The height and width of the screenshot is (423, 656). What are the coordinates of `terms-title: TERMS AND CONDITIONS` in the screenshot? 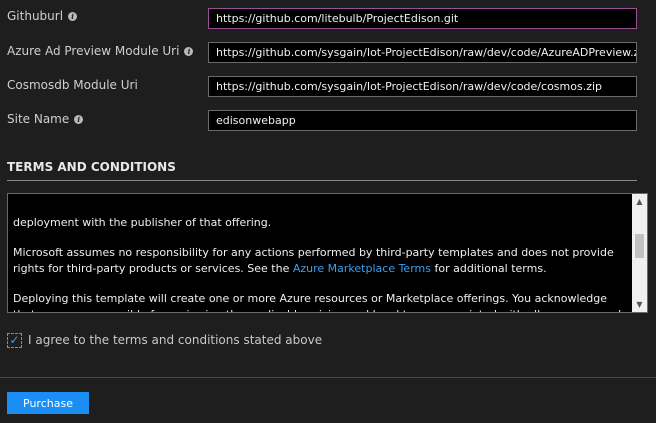 It's located at (91, 167).